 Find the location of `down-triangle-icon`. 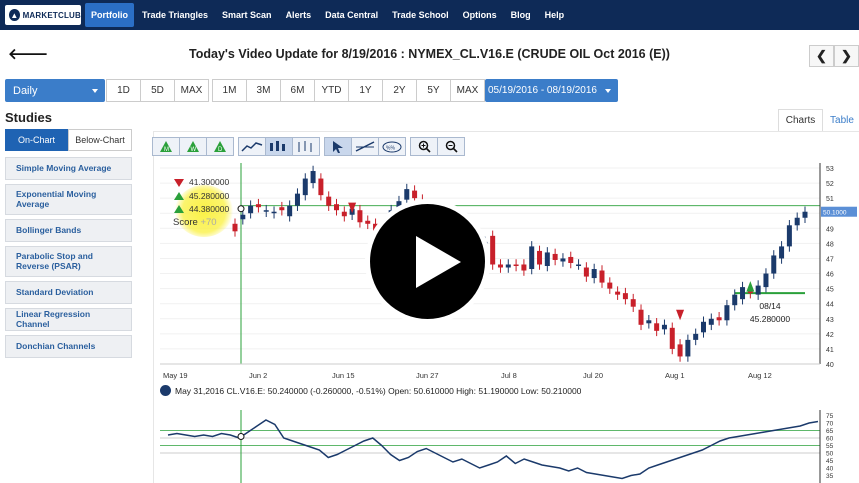

down-triangle-icon is located at coordinates (179, 183).